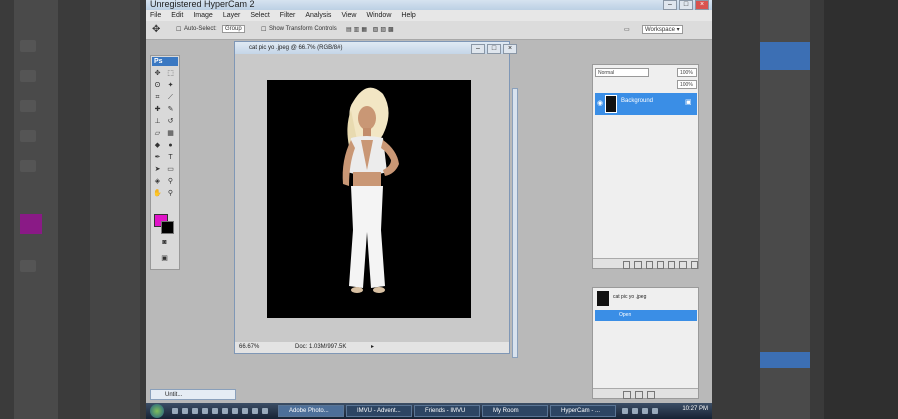  I want to click on transform-controls-label: Show Transform Controls, so click(303, 29).